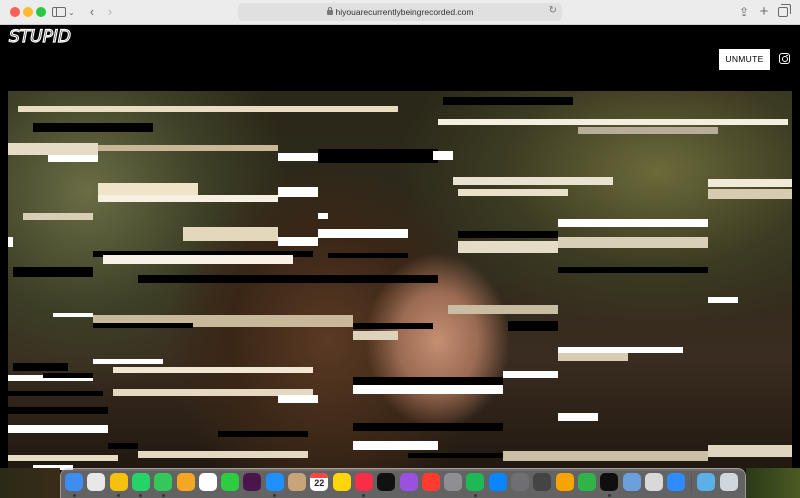  I want to click on site-header, so click(400, 58).